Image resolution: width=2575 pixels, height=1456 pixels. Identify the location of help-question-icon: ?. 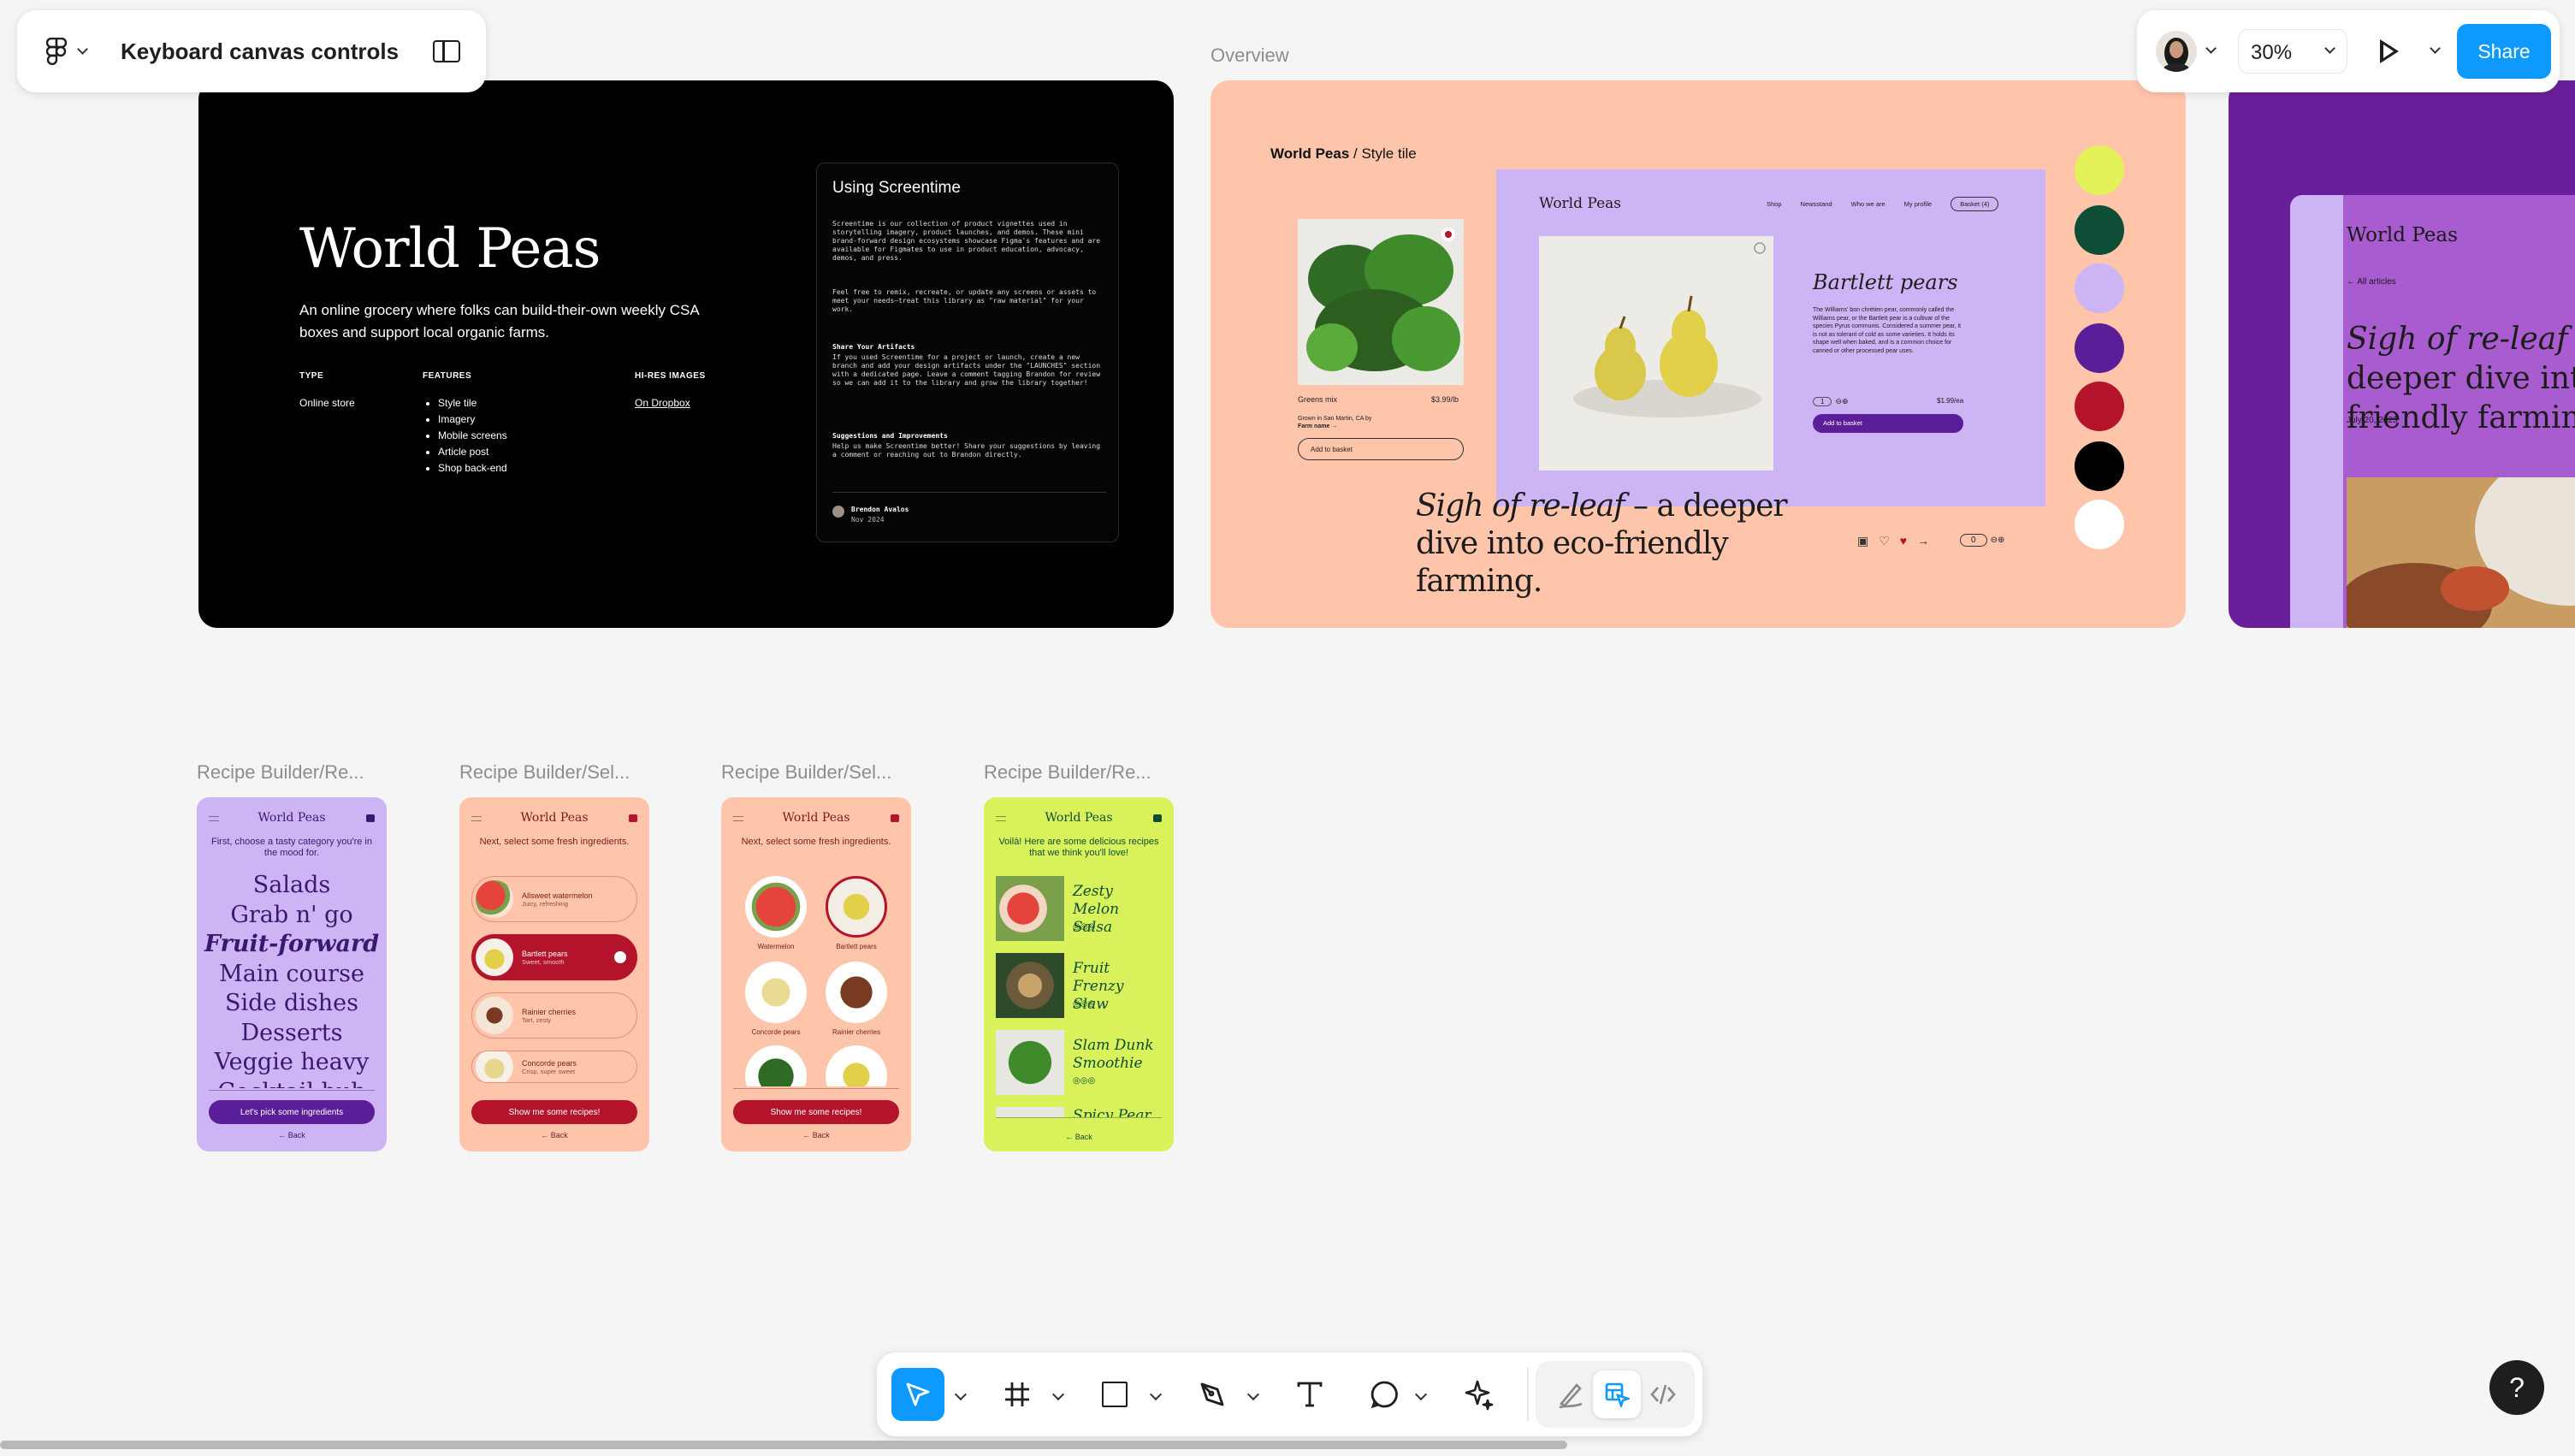
(2517, 1387).